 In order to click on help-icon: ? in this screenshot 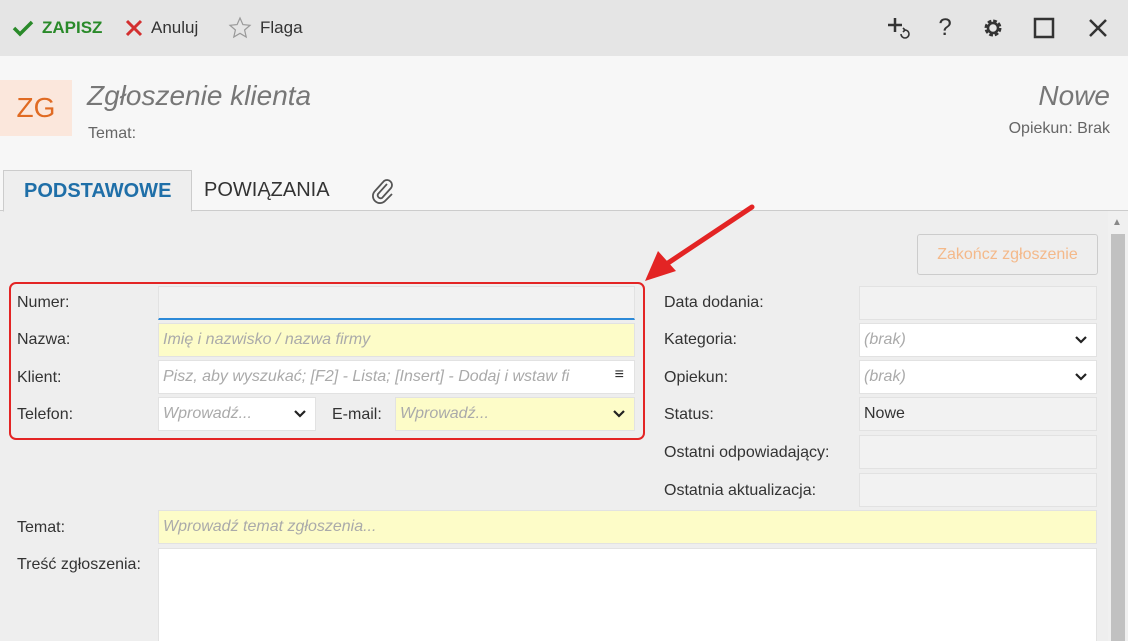, I will do `click(945, 28)`.